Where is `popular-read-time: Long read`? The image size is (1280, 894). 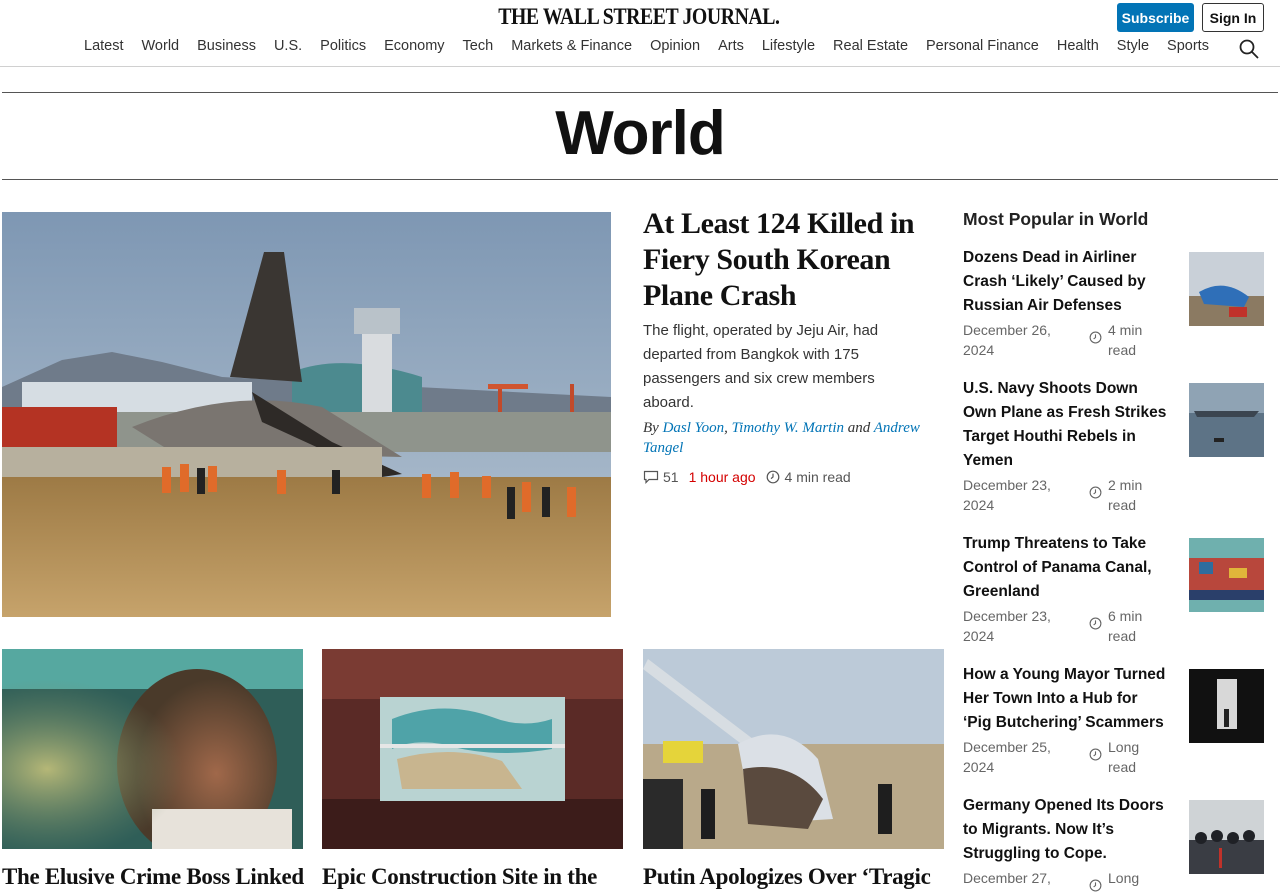
popular-read-time: Long read is located at coordinates (1124, 757).